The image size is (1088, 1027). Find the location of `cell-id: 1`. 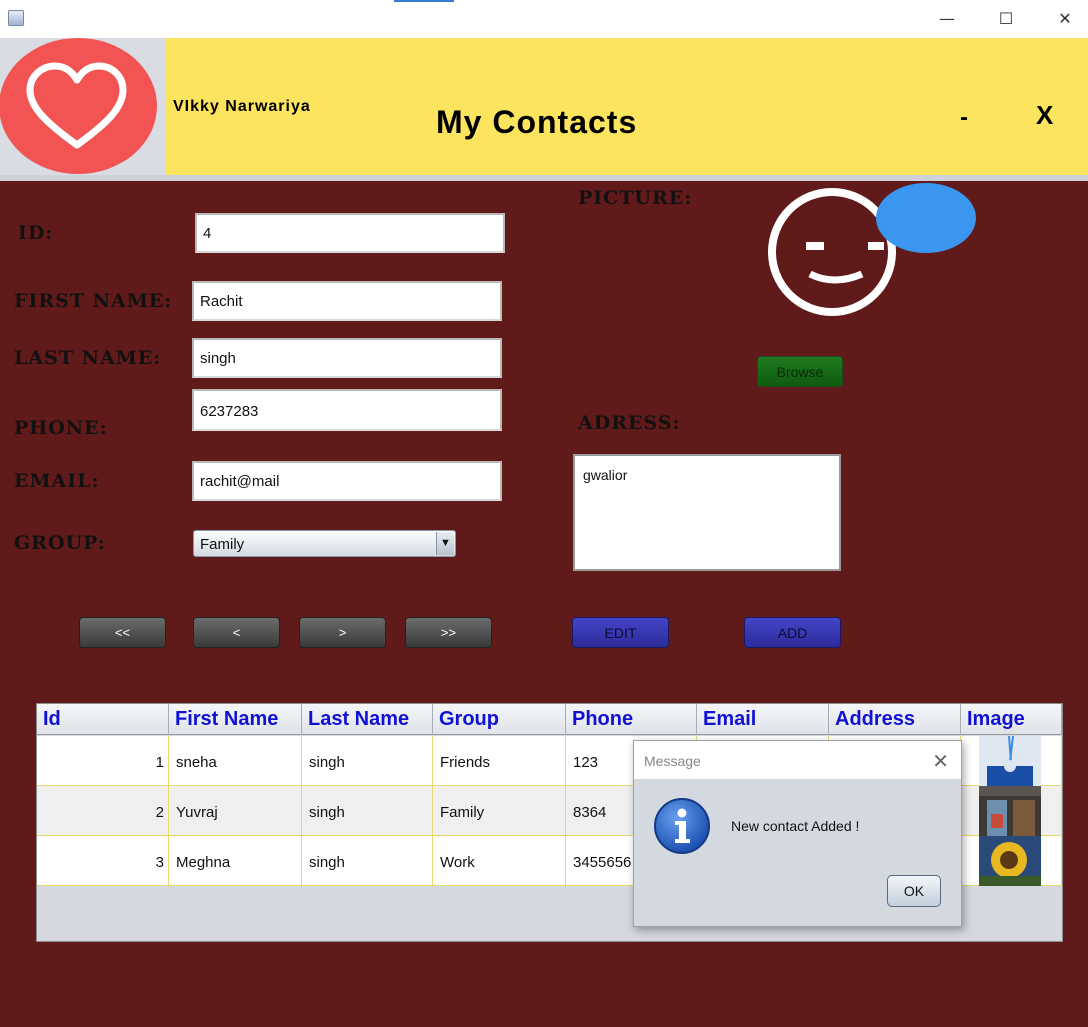

cell-id: 1 is located at coordinates (103, 761).